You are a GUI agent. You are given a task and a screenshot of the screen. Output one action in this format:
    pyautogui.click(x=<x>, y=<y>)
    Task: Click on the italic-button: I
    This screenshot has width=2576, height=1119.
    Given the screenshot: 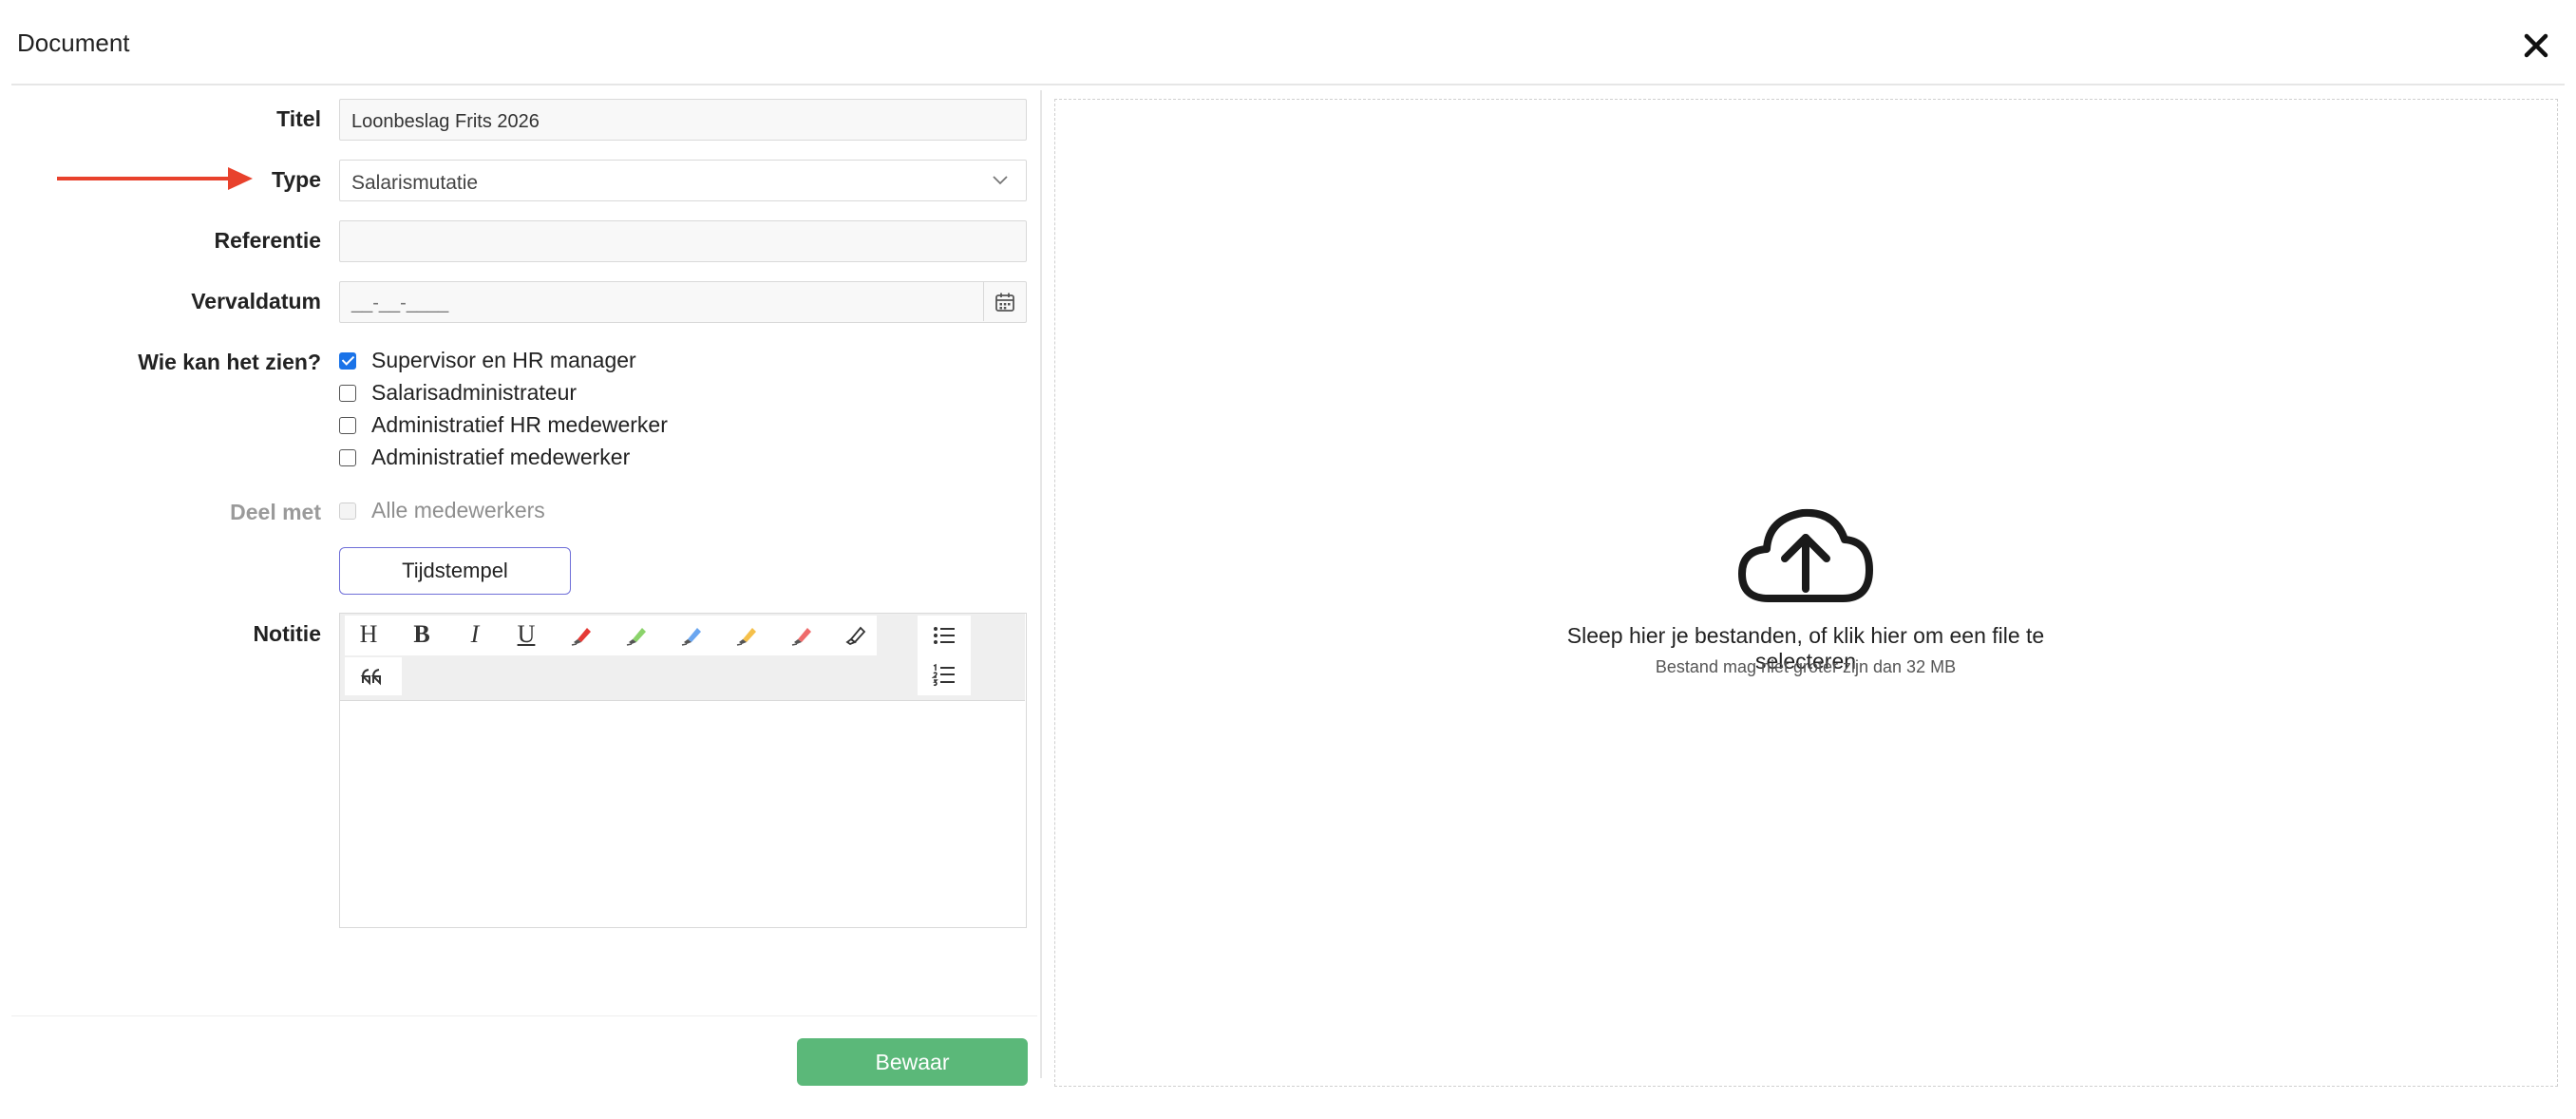 What is the action you would take?
    pyautogui.click(x=475, y=635)
    